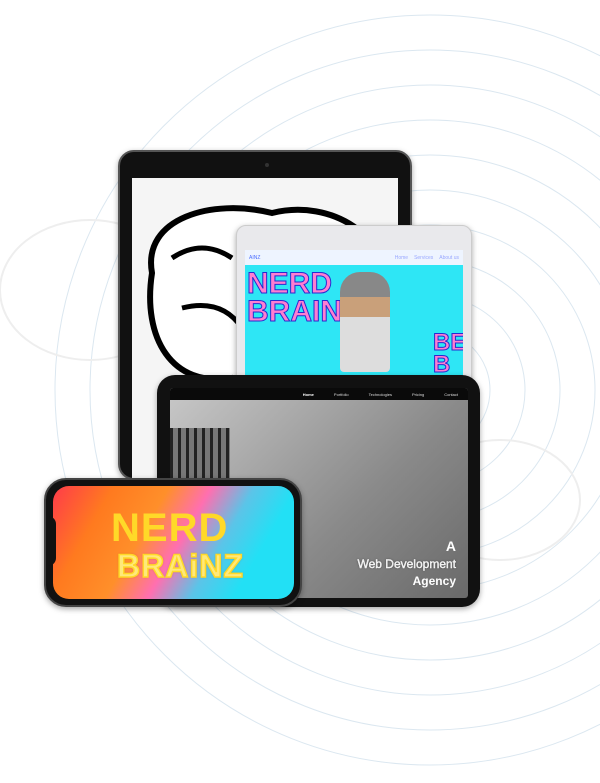  Describe the element at coordinates (341, 394) in the screenshot. I see `nav-portfolio: Portfolio` at that location.